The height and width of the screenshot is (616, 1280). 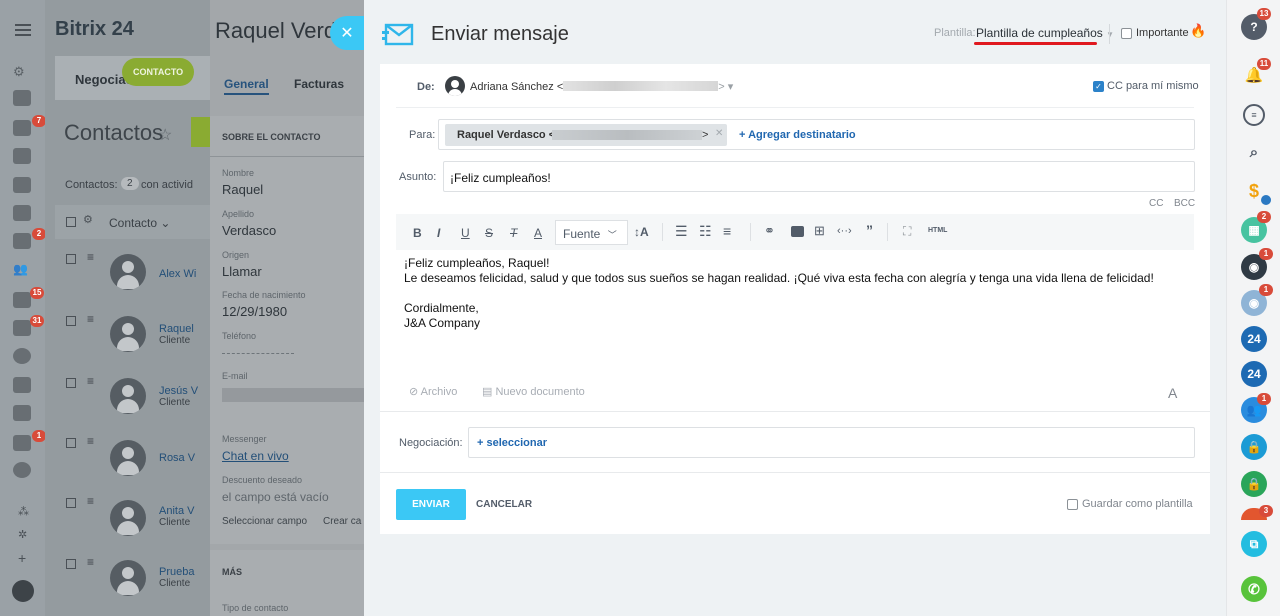 What do you see at coordinates (246, 86) in the screenshot?
I see `card-tab-general: General` at bounding box center [246, 86].